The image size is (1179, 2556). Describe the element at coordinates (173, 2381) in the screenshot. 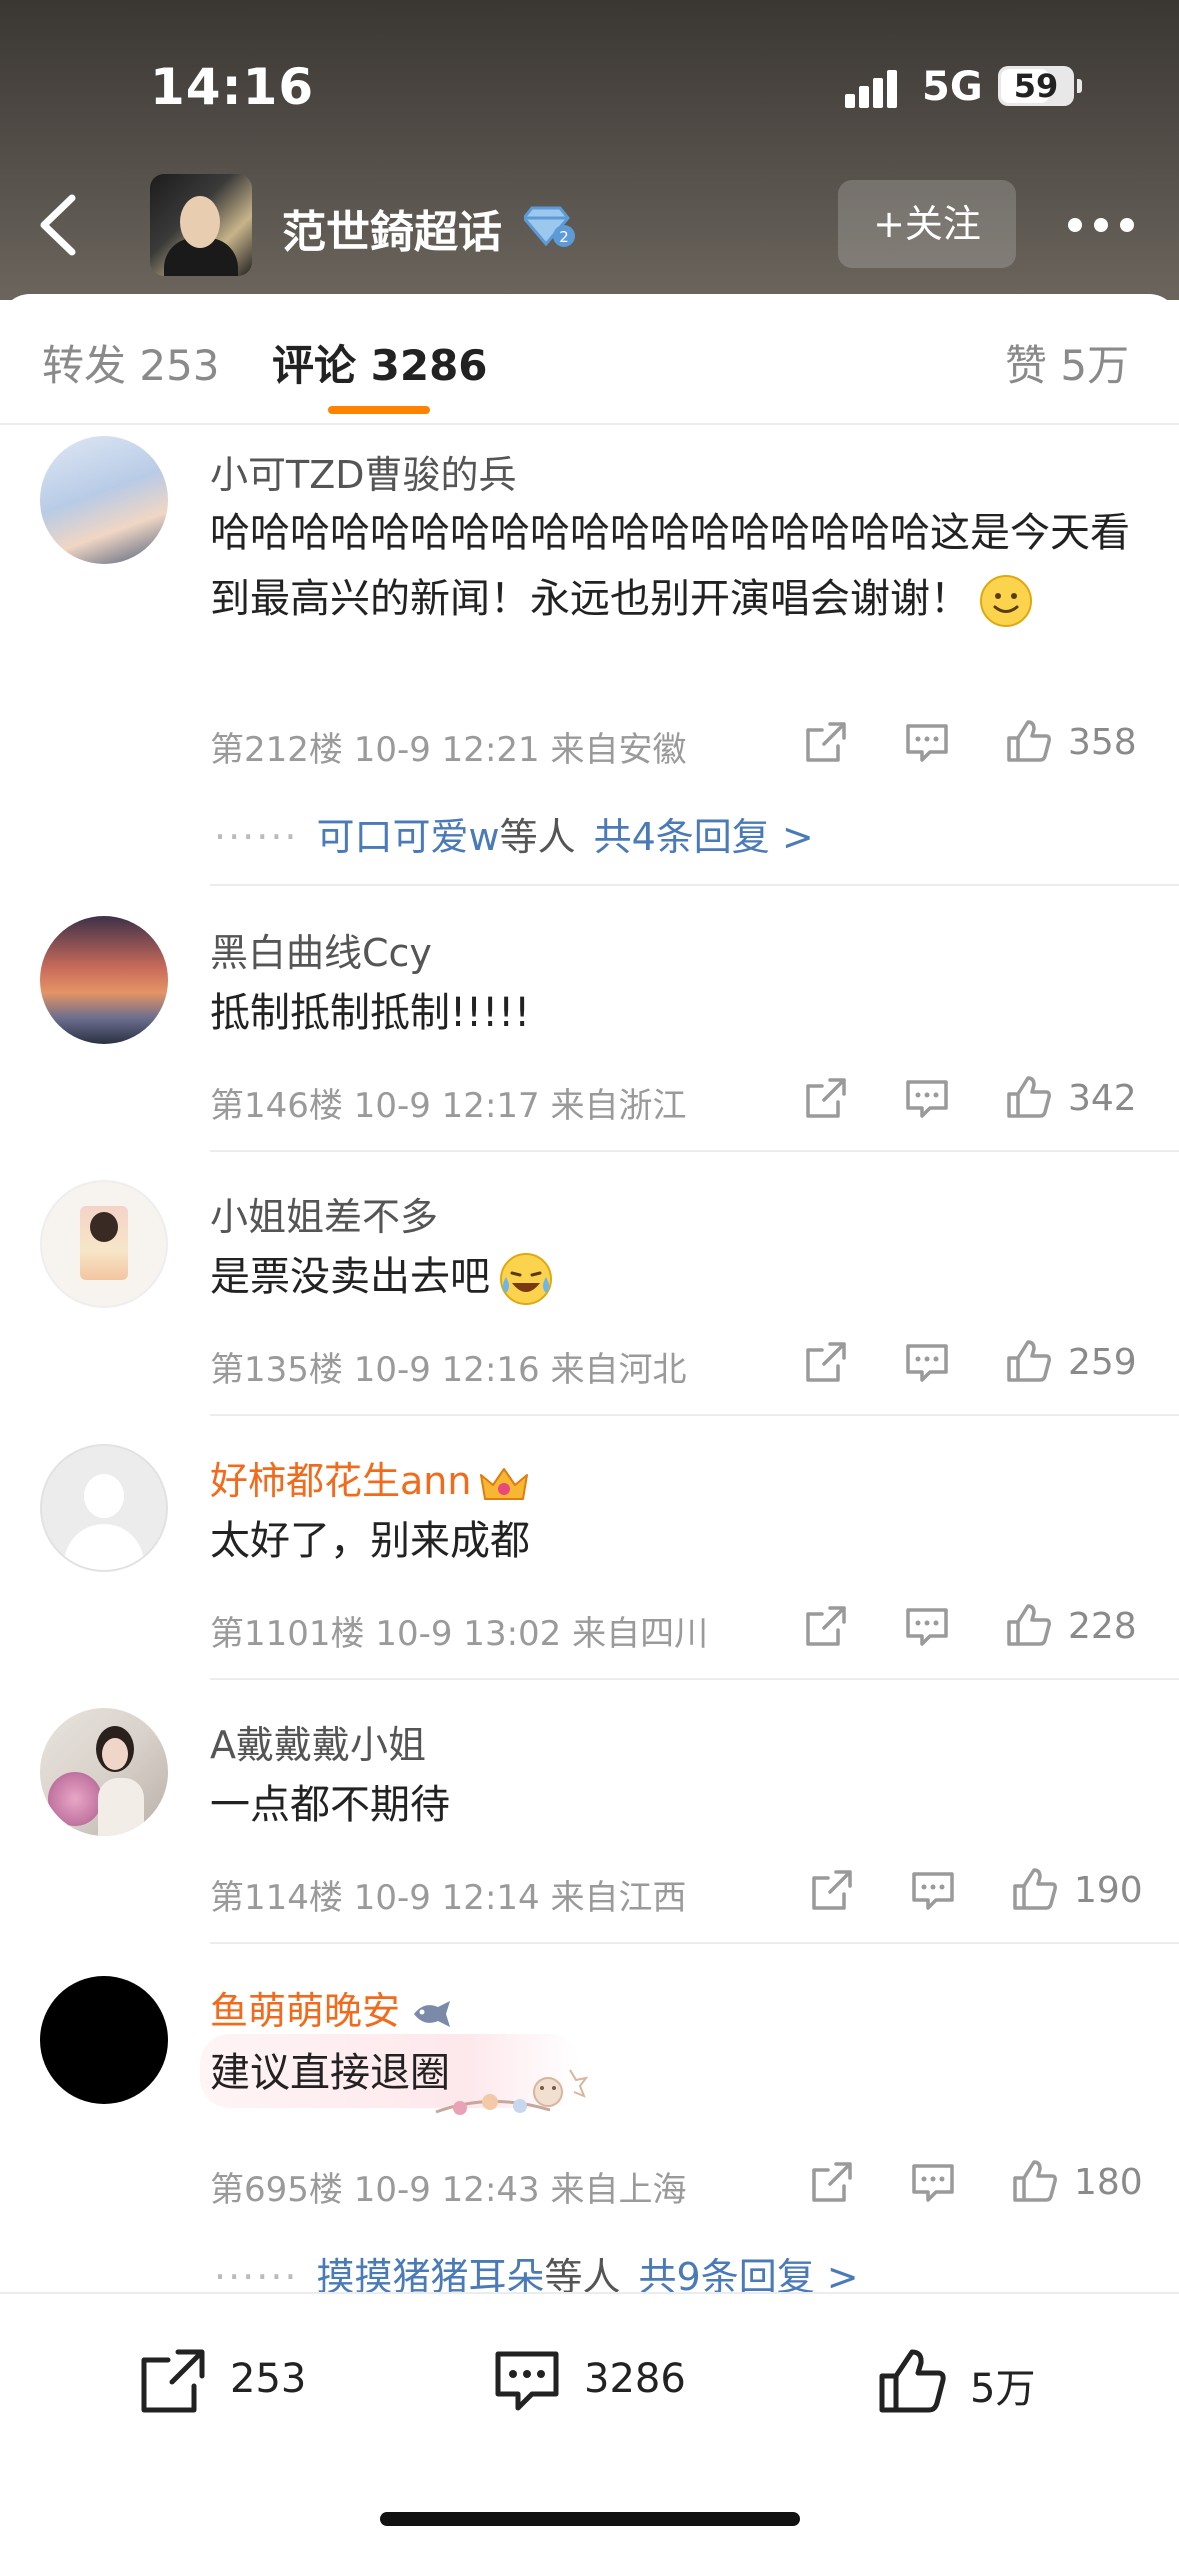

I see `repost-icon` at that location.